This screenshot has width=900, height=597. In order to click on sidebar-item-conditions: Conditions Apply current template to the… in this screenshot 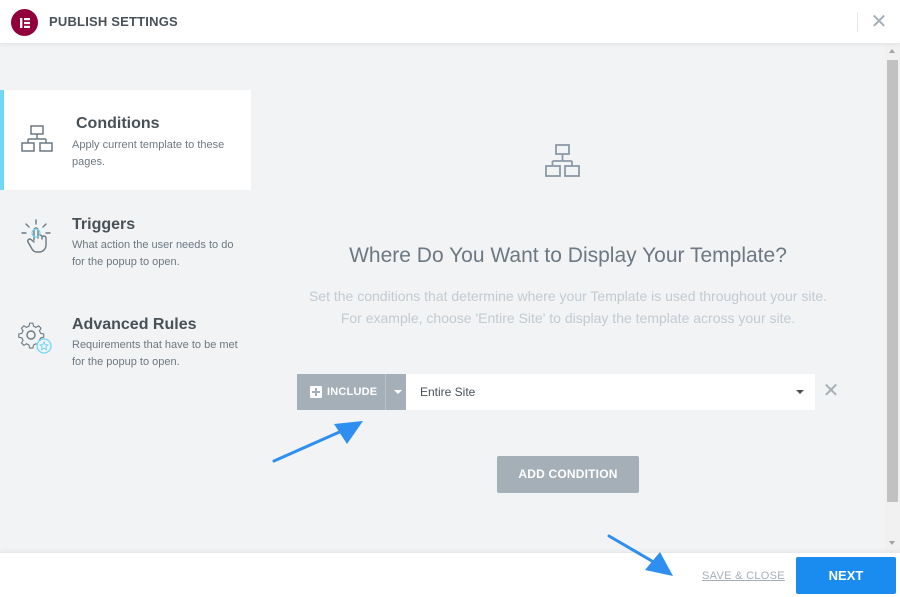, I will do `click(125, 140)`.